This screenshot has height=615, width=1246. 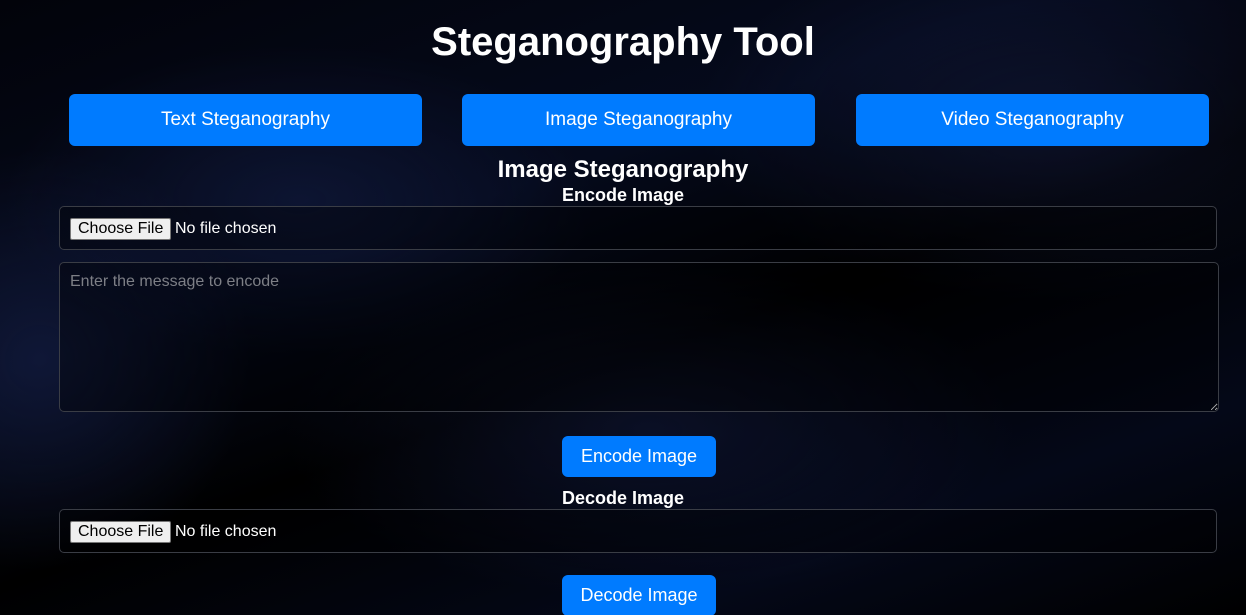 What do you see at coordinates (226, 228) in the screenshot?
I see `encode-file-status: No file chosen` at bounding box center [226, 228].